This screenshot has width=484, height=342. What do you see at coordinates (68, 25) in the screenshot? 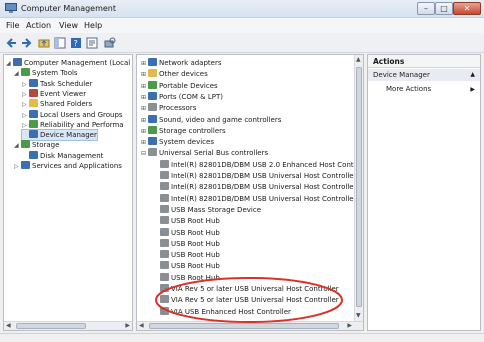
I see `menu-view: View` at bounding box center [68, 25].